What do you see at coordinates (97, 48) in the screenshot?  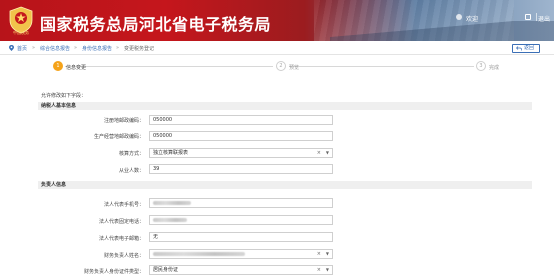 I see `breadcrumb-item-2: 身份信息报告` at bounding box center [97, 48].